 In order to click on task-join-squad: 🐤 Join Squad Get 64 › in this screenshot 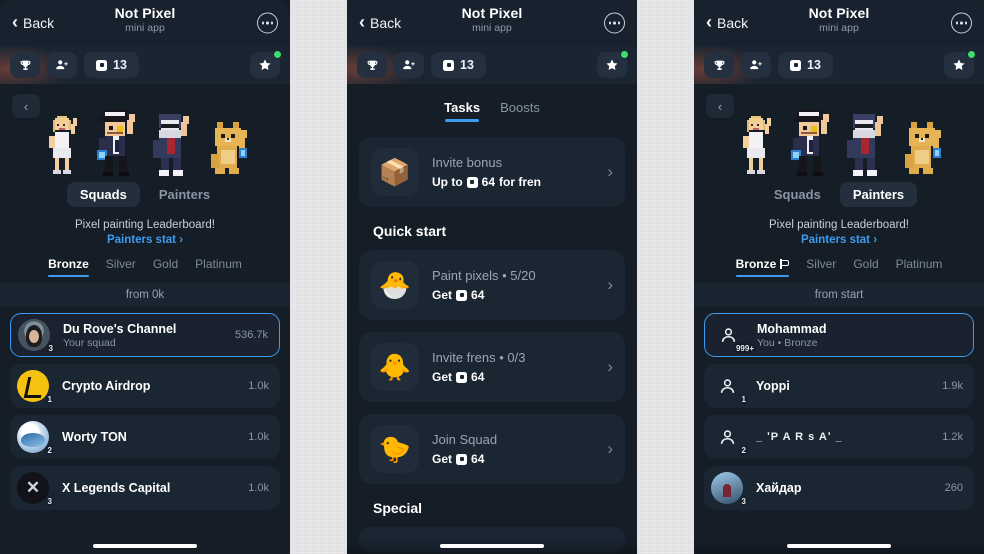, I will do `click(492, 449)`.